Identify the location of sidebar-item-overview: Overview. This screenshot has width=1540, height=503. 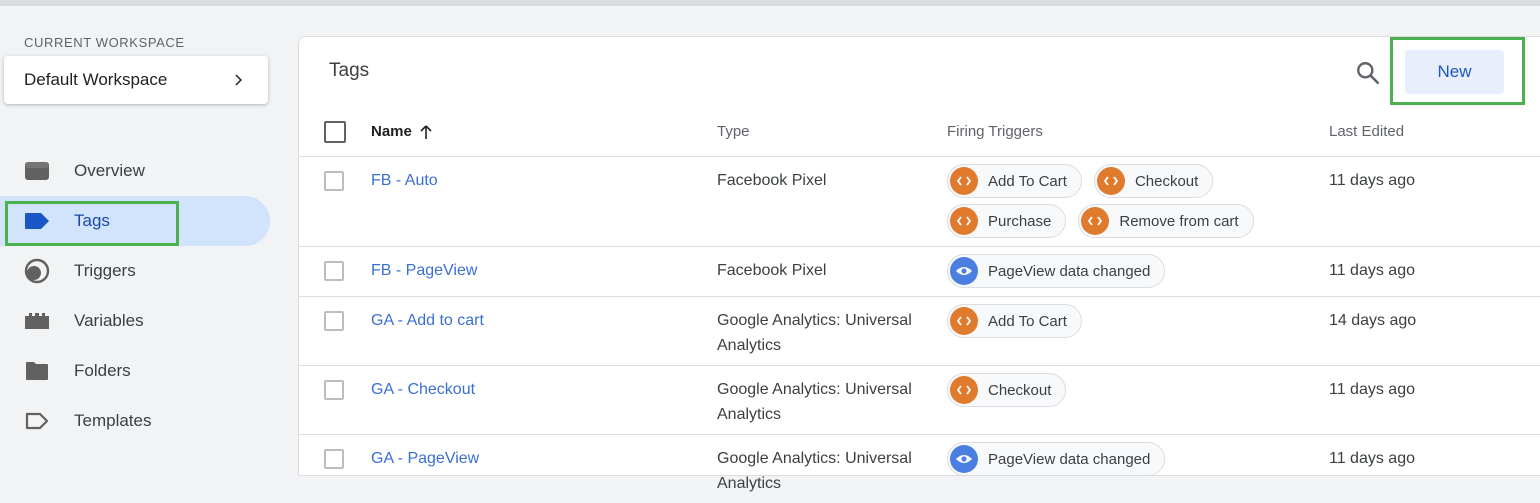
(135, 171).